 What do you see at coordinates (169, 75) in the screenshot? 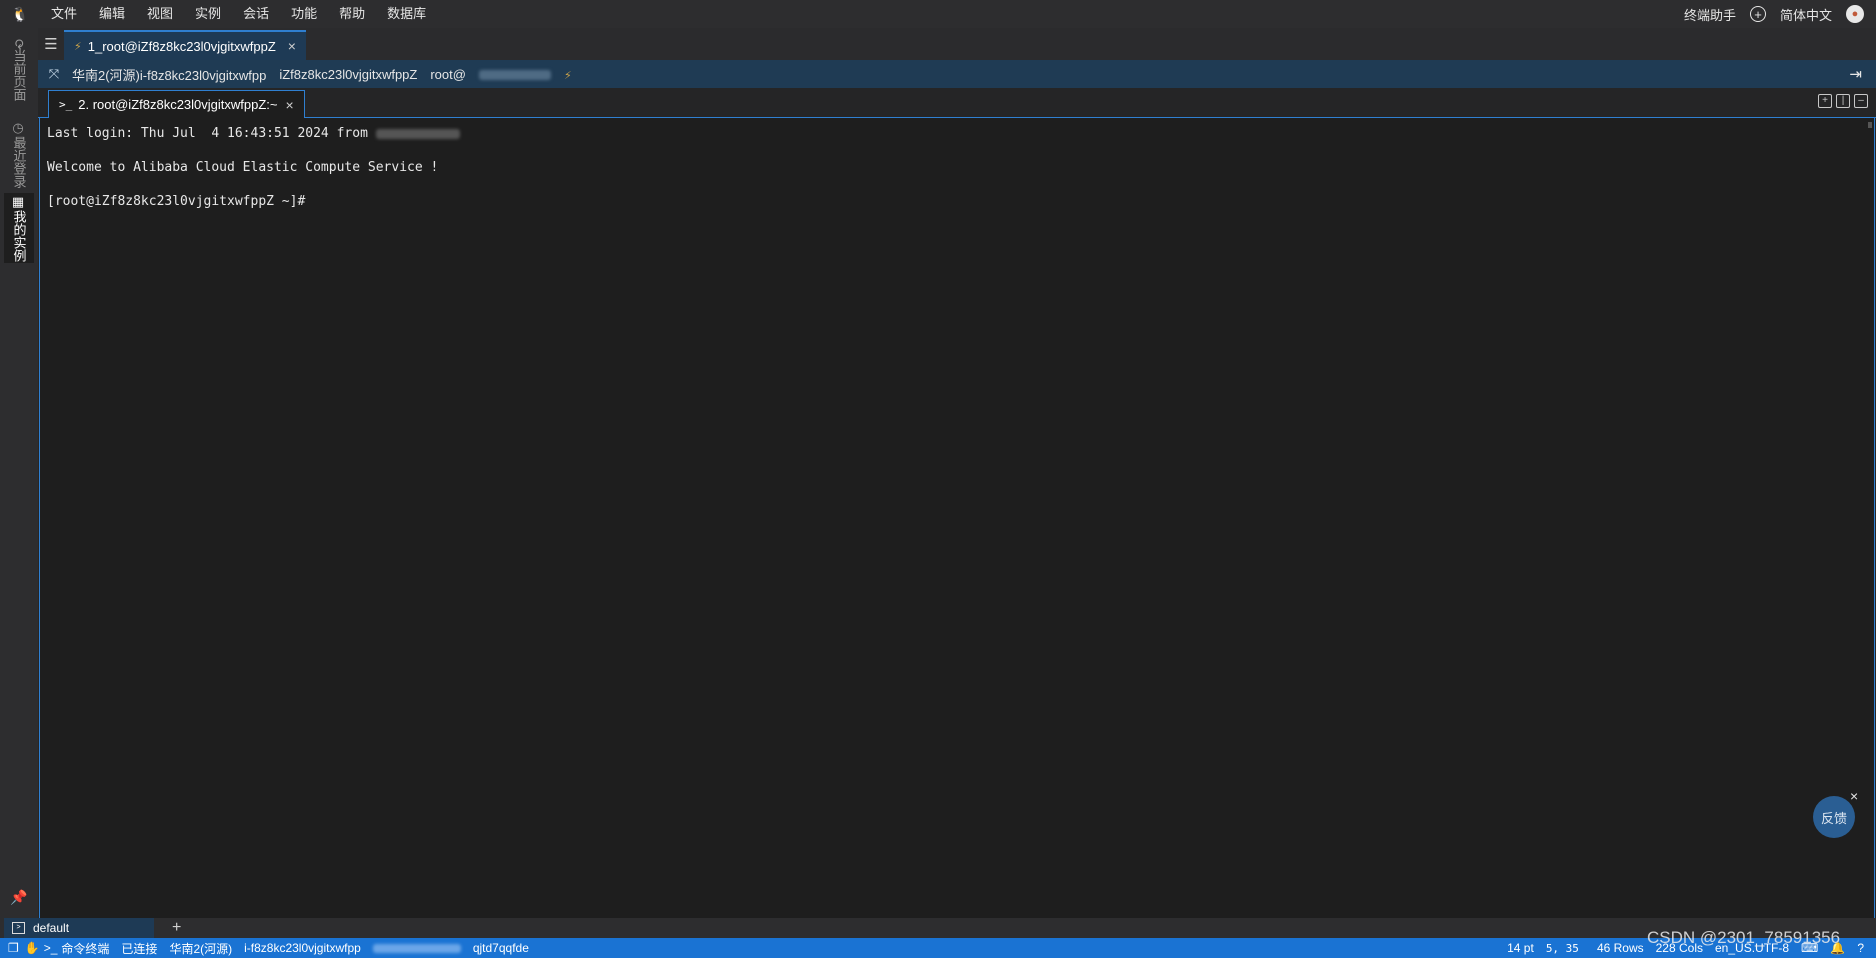
I see `region-instance-label: 华南2(河源)i-f8z8kc23l0vjgitxwfpp` at bounding box center [169, 75].